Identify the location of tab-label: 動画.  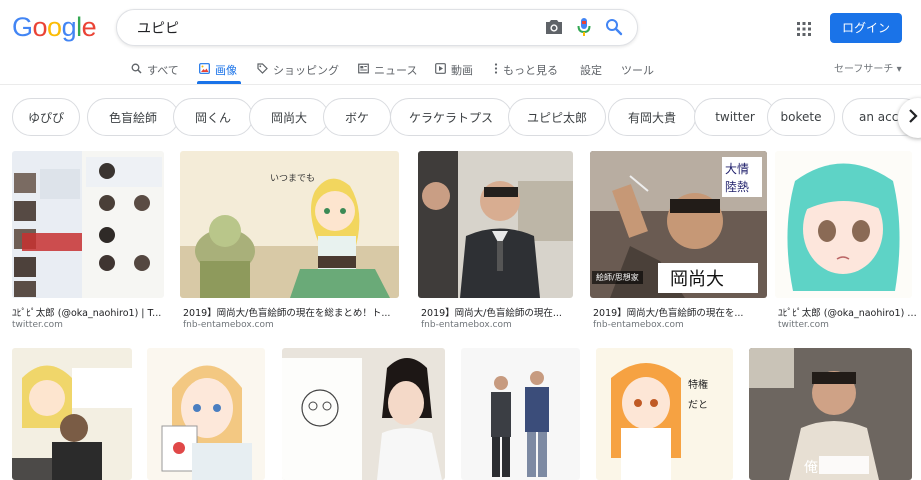
(462, 70).